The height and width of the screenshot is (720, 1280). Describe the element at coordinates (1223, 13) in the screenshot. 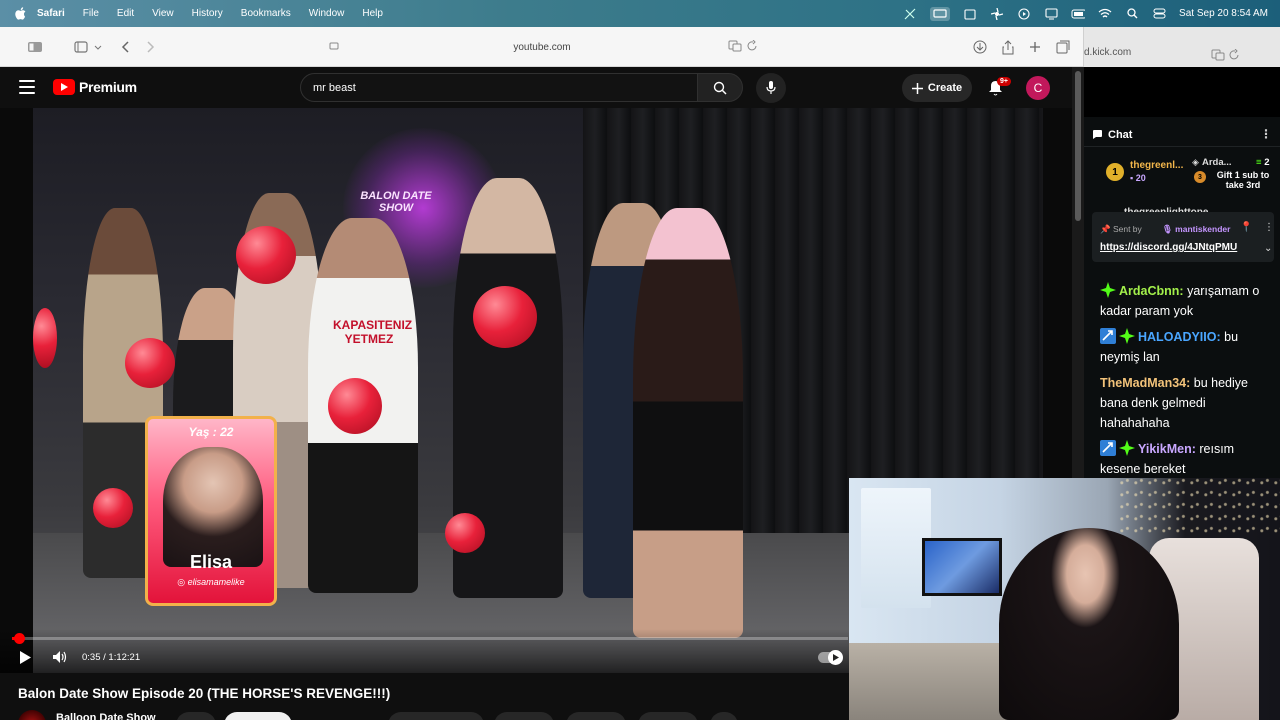

I see `menubar-clock: Sat Sep 20 8:54 AM` at that location.